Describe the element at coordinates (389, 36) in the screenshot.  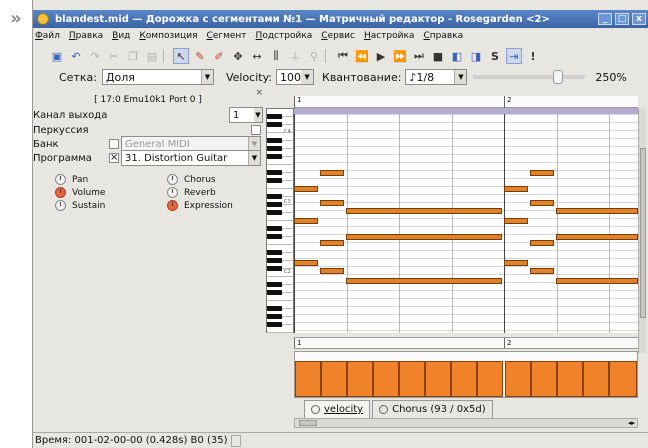
I see `menu-settings: Настройка` at that location.